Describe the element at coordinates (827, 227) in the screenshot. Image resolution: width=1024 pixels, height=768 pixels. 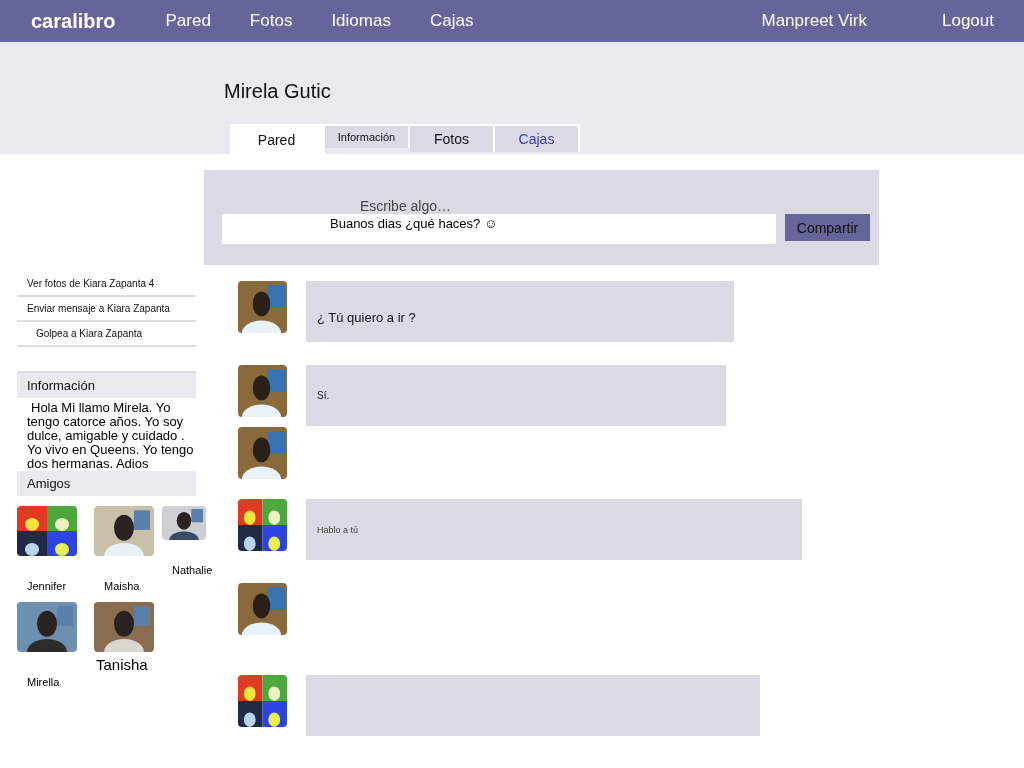
I see `share-button: Compartir` at that location.